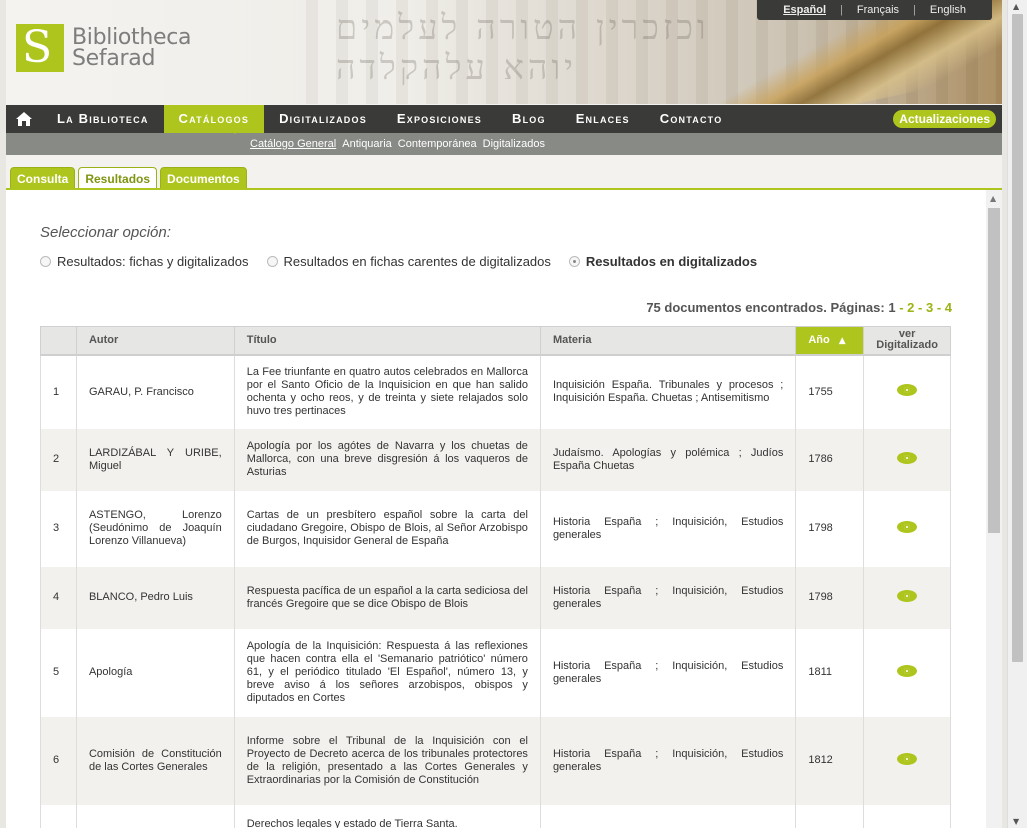  I want to click on row-number, so click(58, 816).